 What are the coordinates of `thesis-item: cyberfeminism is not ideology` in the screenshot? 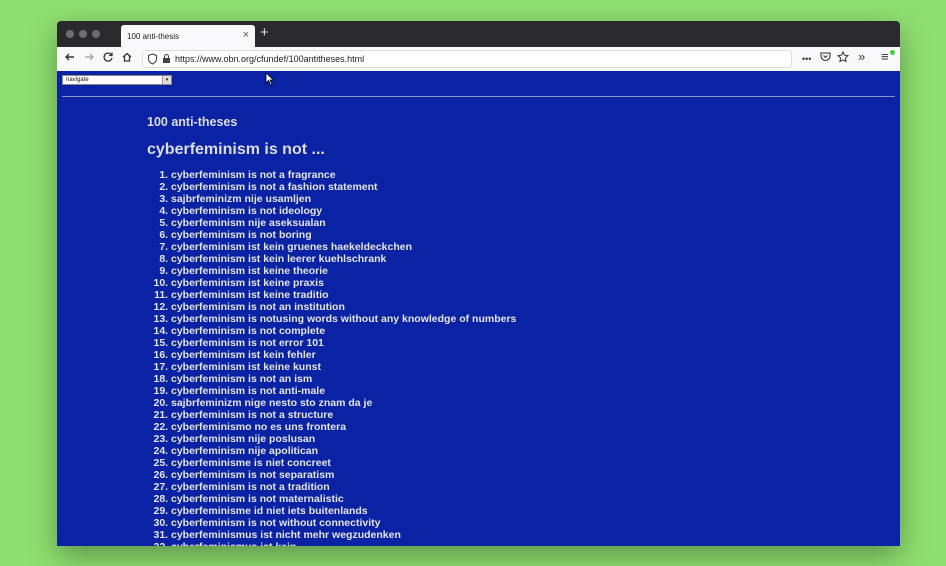 It's located at (343, 211).